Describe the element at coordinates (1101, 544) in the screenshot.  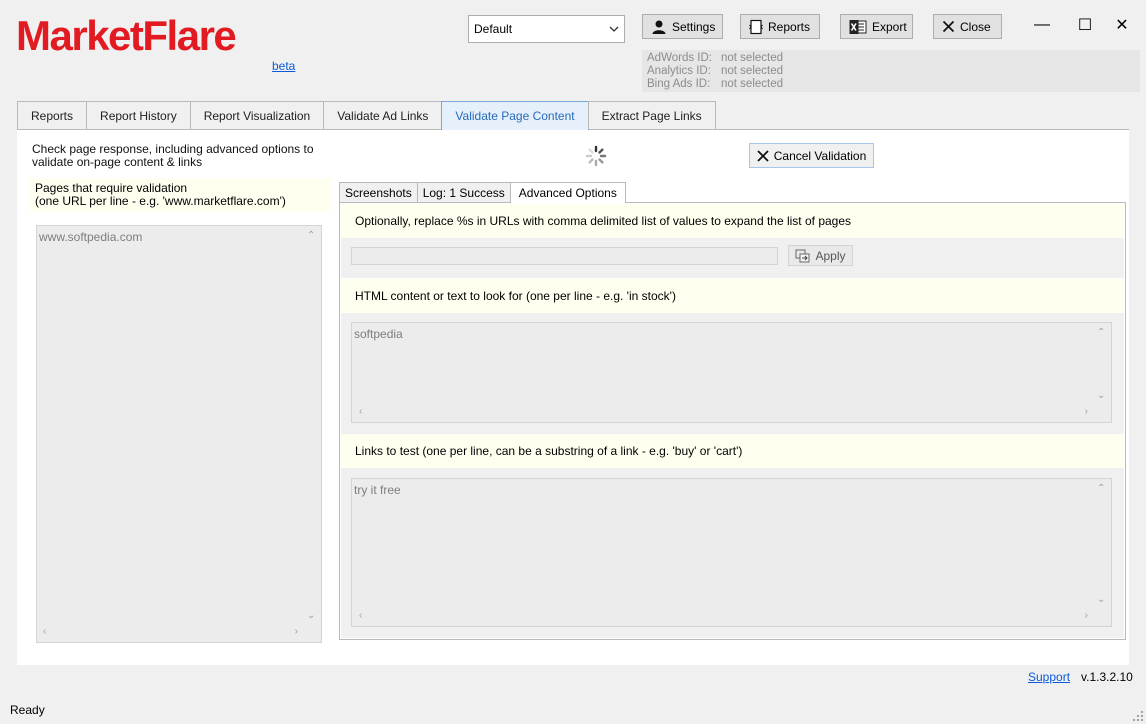
I see `links-vertical-scrollbar: ⌃ ⌄` at that location.